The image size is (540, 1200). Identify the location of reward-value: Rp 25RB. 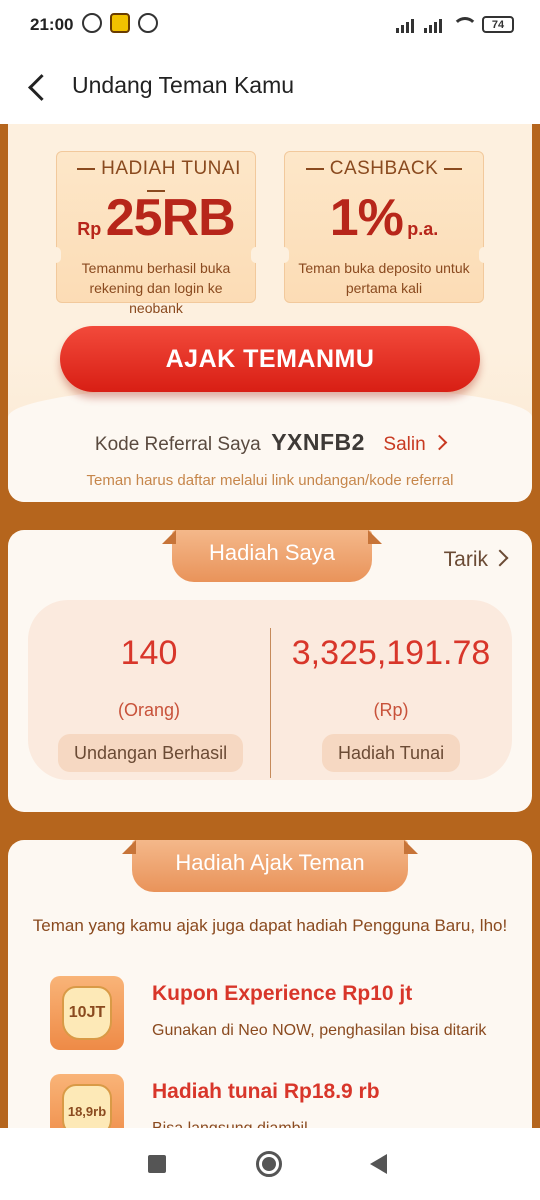
(156, 218).